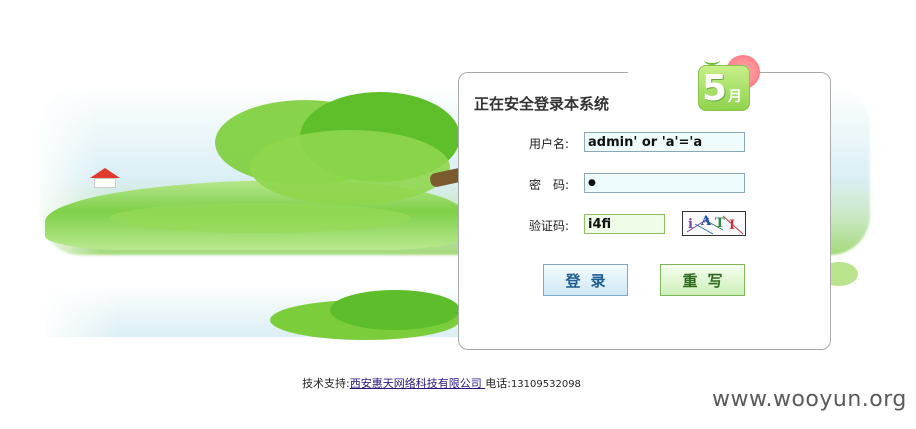 This screenshot has width=916, height=429. Describe the element at coordinates (585, 280) in the screenshot. I see `login-button: 登录` at that location.